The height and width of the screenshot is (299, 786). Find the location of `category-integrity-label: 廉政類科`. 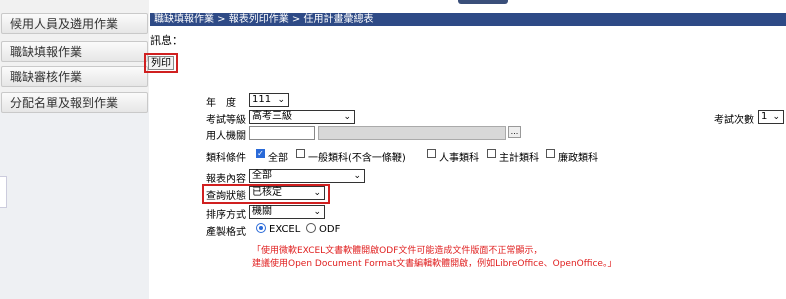

category-integrity-label: 廉政類科 is located at coordinates (578, 158).